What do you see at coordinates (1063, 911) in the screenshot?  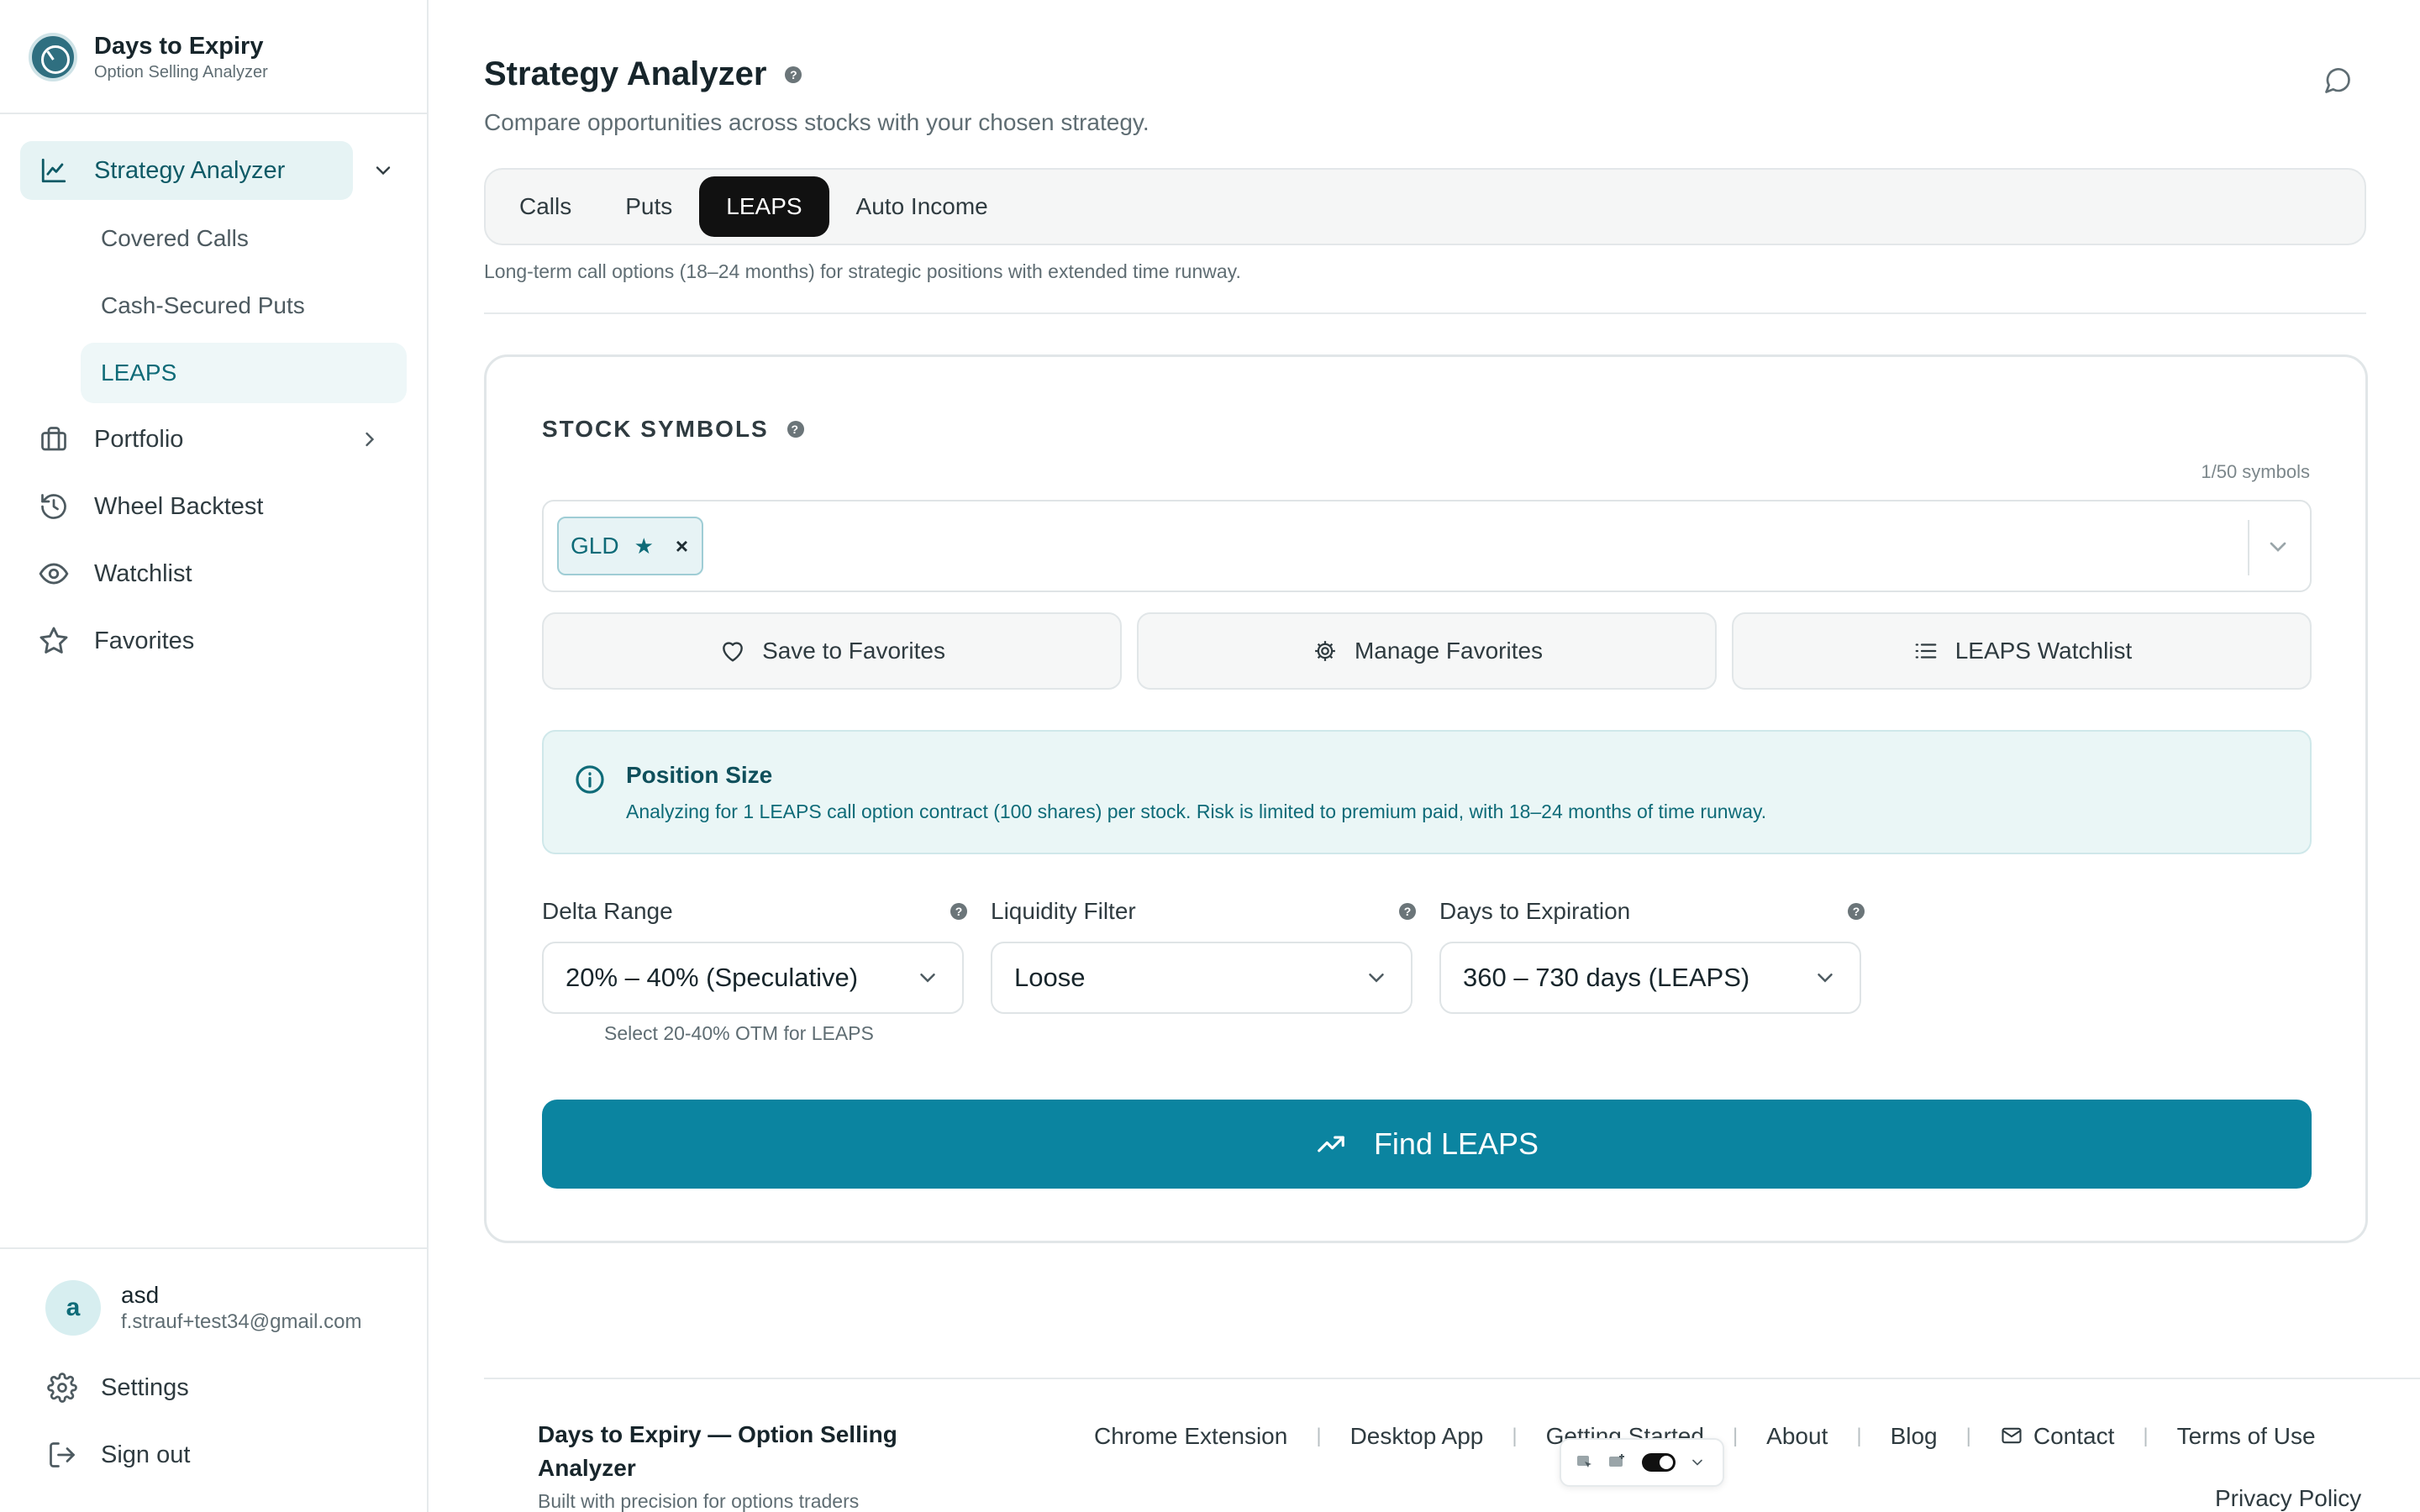 I see `liquidity-filter-label: Liquidity Filter` at bounding box center [1063, 911].